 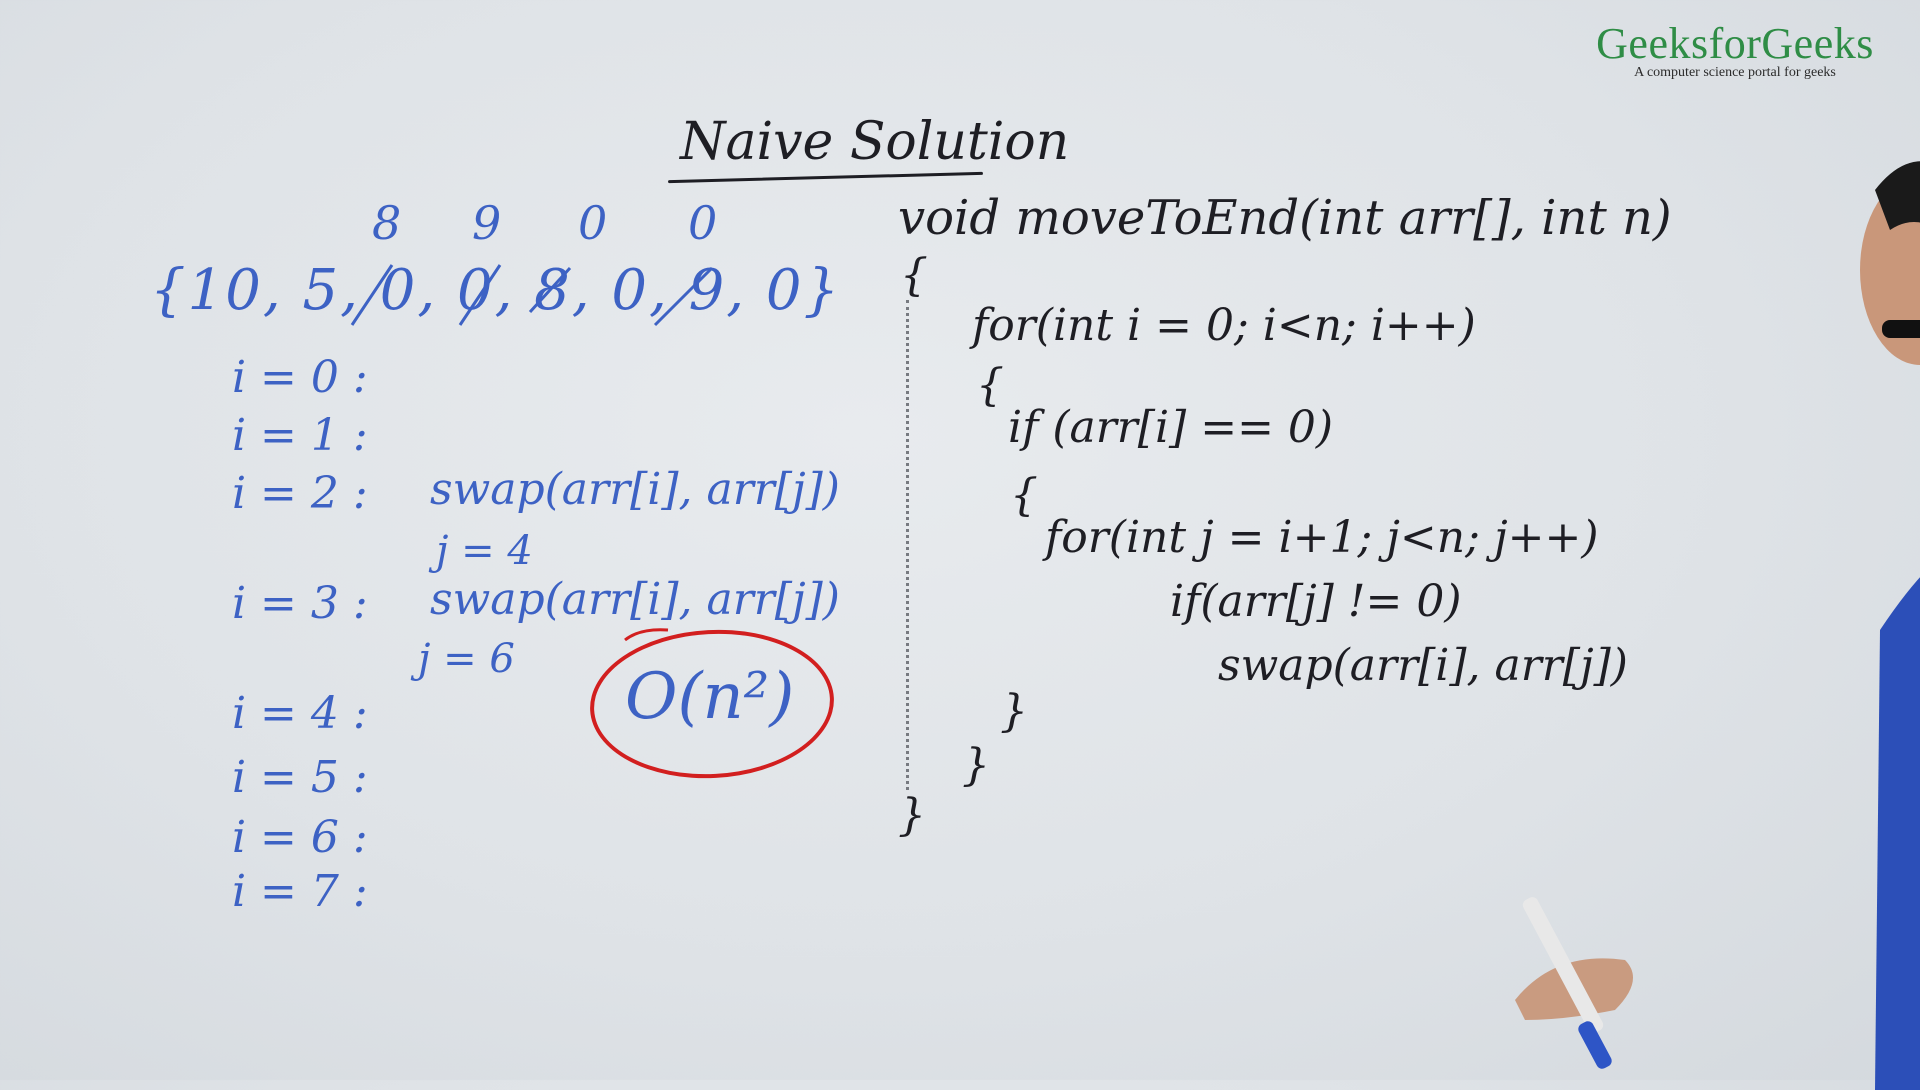 What do you see at coordinates (1224, 325) in the screenshot?
I see `code-line: for(int i = 0; i<n; i++)` at bounding box center [1224, 325].